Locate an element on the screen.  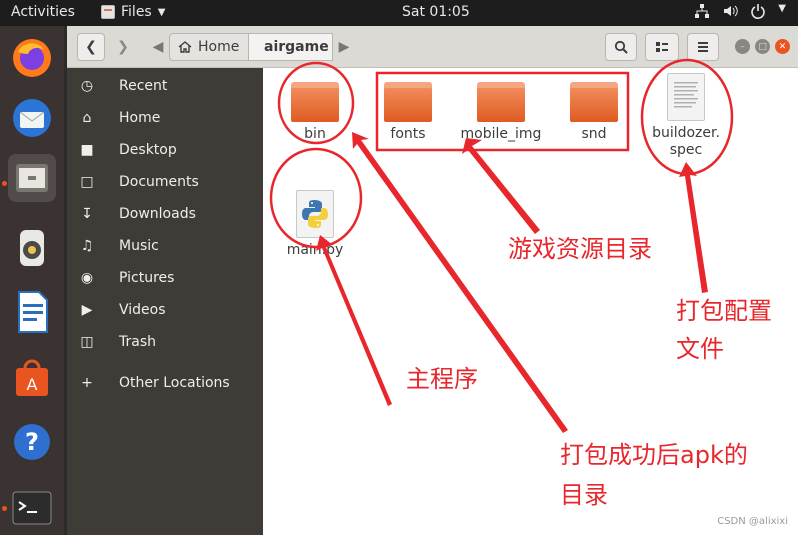
dock: A ? is located at coordinates (32, 280).